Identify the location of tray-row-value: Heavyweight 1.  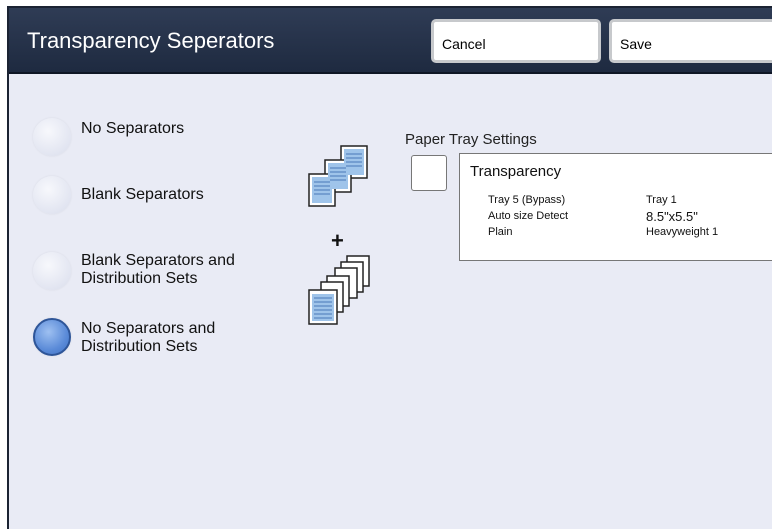
(682, 232).